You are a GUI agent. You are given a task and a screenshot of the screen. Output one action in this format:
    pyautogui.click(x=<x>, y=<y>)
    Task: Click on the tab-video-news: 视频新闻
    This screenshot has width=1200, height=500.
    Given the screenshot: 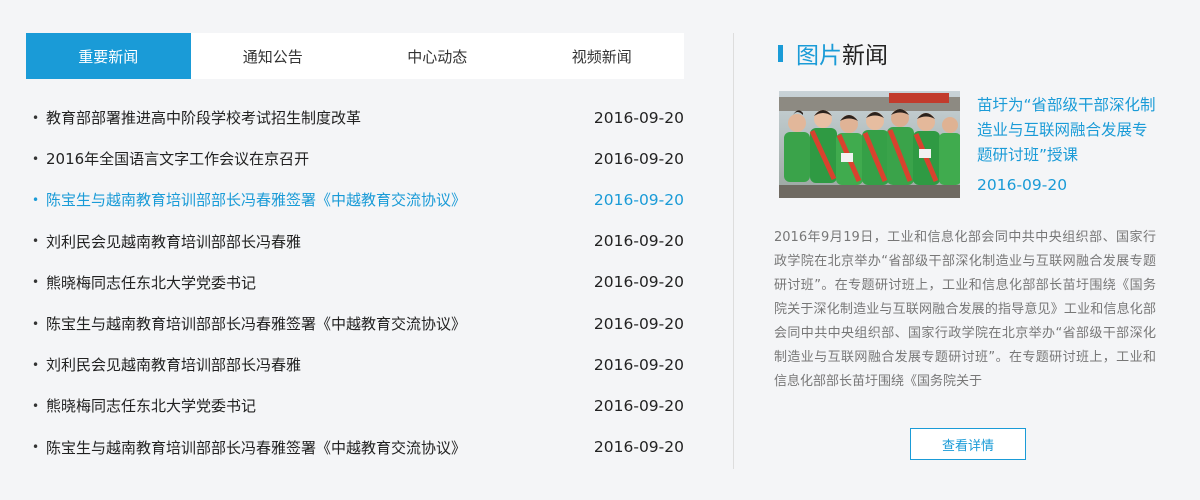 What is the action you would take?
    pyautogui.click(x=601, y=56)
    